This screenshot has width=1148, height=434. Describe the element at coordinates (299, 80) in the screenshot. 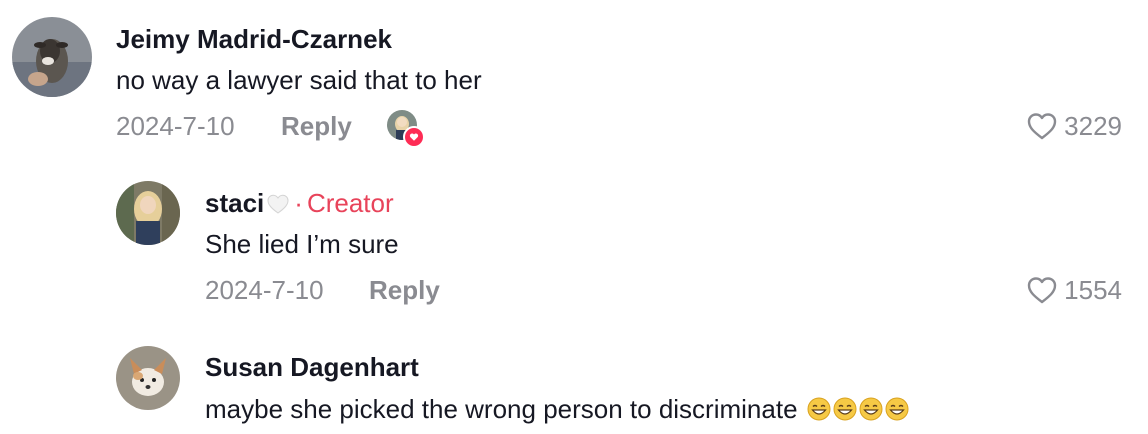

I see `comment-text: no way a lawyer said that to her` at that location.